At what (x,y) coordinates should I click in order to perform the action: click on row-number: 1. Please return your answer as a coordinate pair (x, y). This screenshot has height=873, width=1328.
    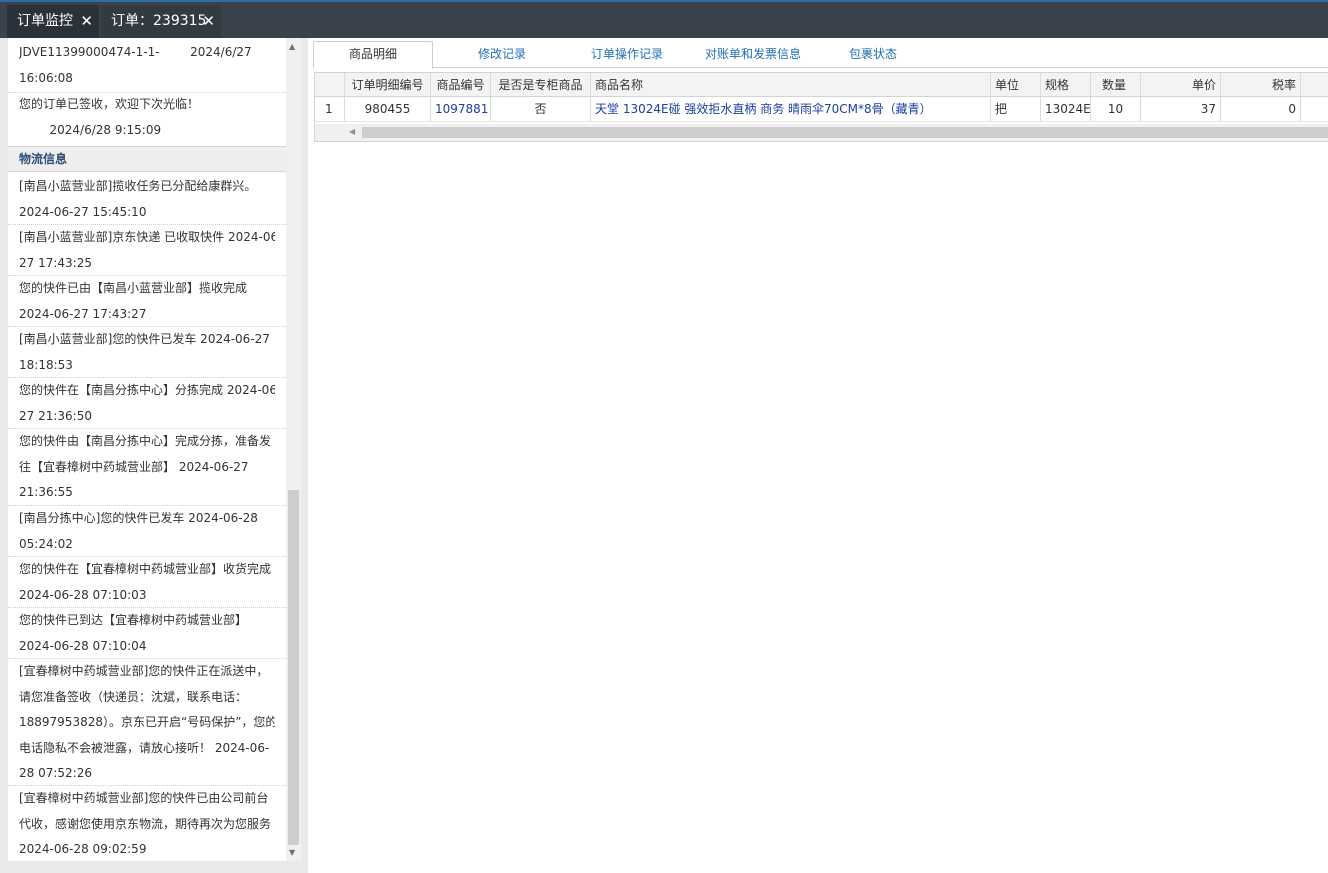
    Looking at the image, I should click on (330, 109).